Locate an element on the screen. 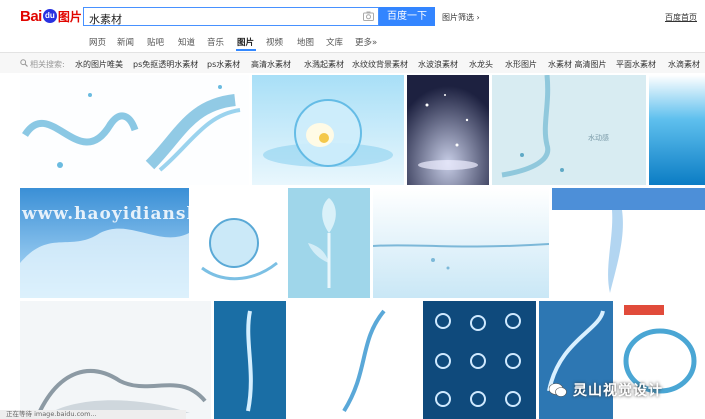 This screenshot has height=419, width=705. related-item: 水素材 高清图片 is located at coordinates (577, 64).